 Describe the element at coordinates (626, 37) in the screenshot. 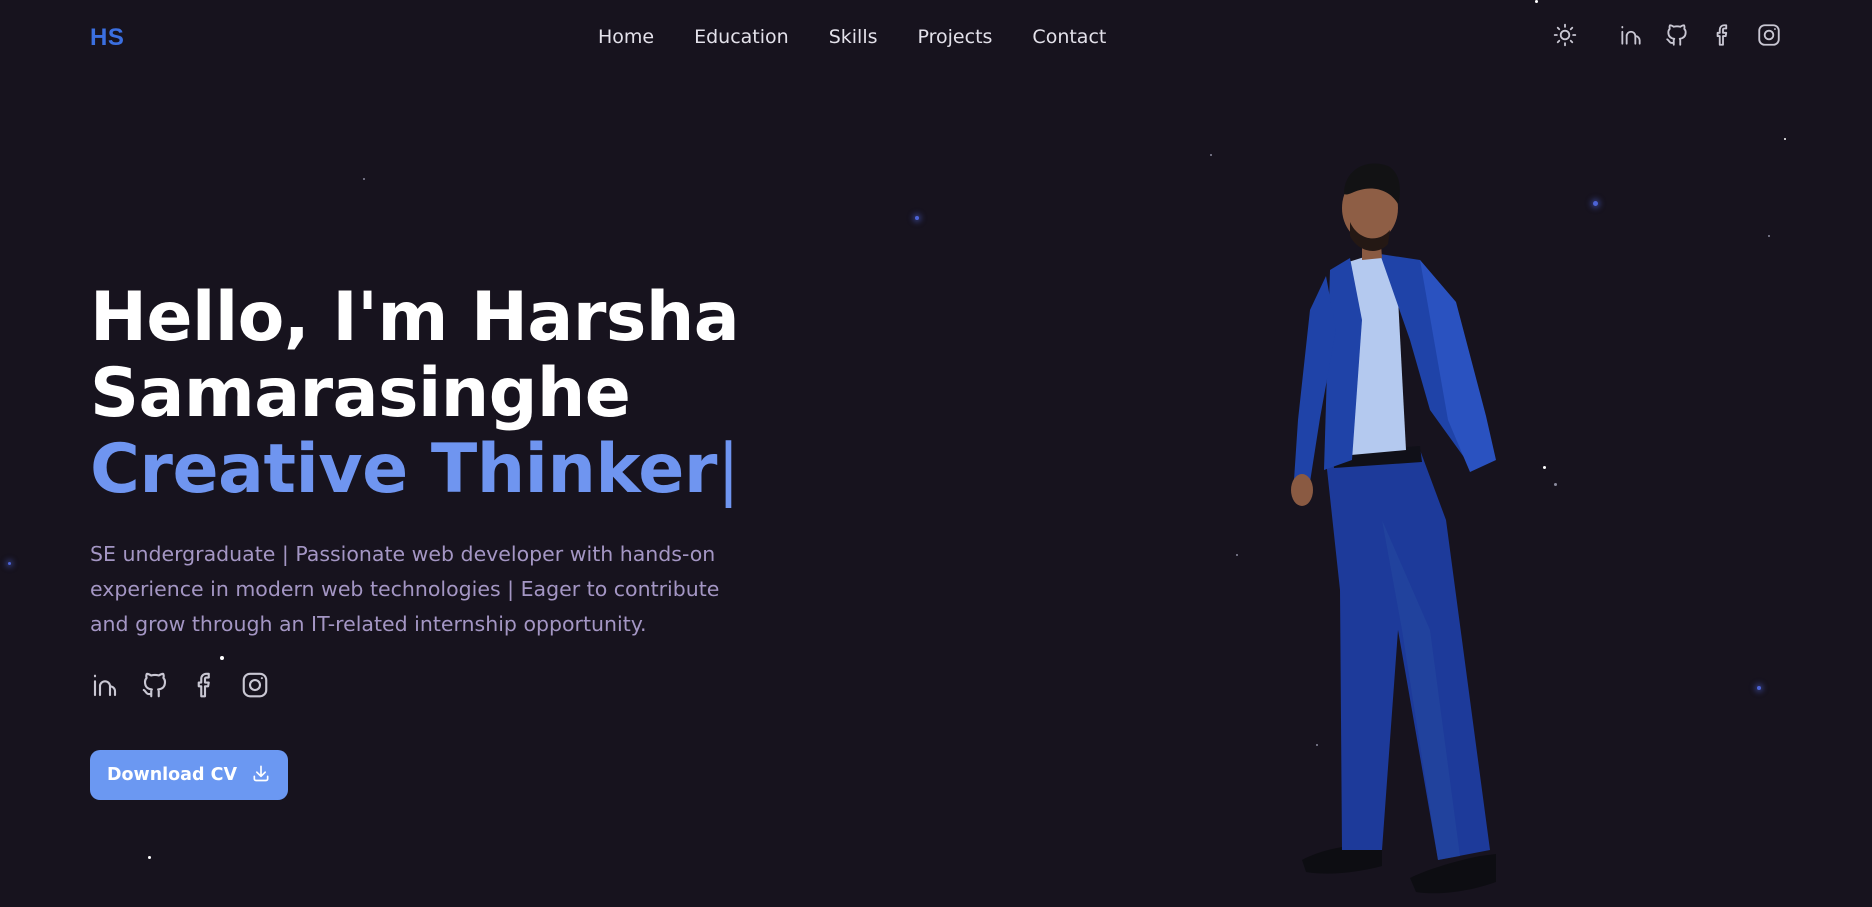

I see `nav-link-home: Home` at that location.